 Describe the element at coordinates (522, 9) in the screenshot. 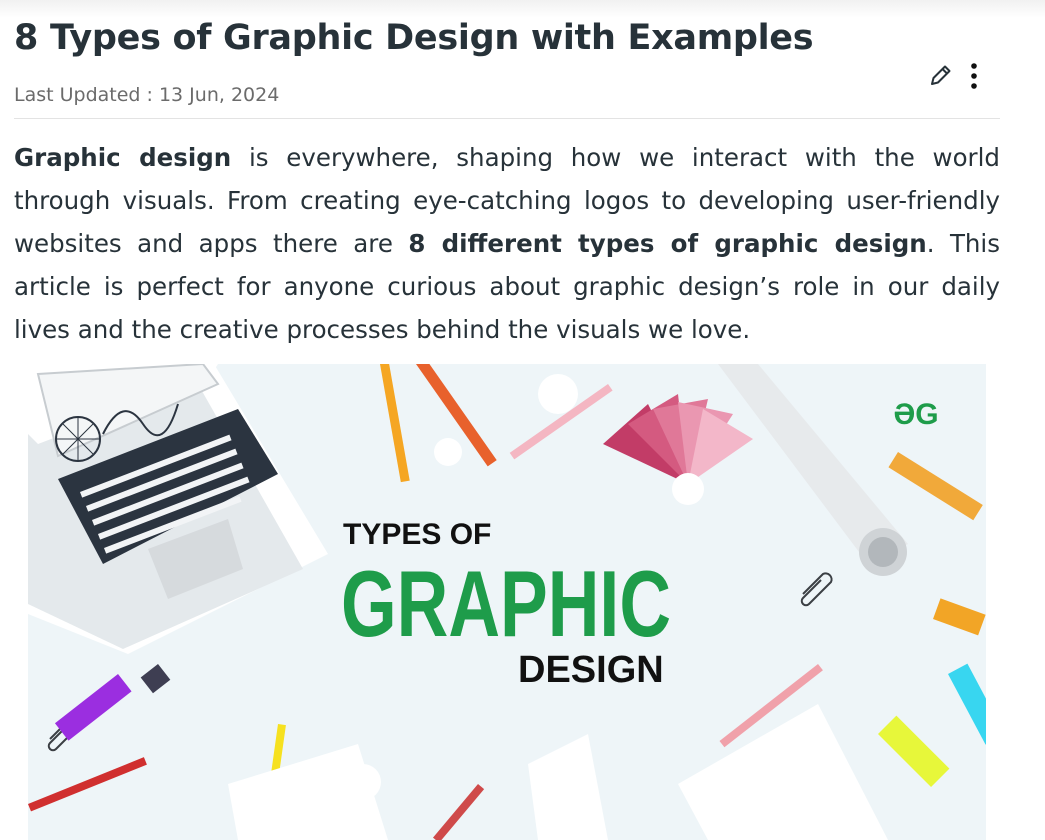

I see `top-shadow` at that location.